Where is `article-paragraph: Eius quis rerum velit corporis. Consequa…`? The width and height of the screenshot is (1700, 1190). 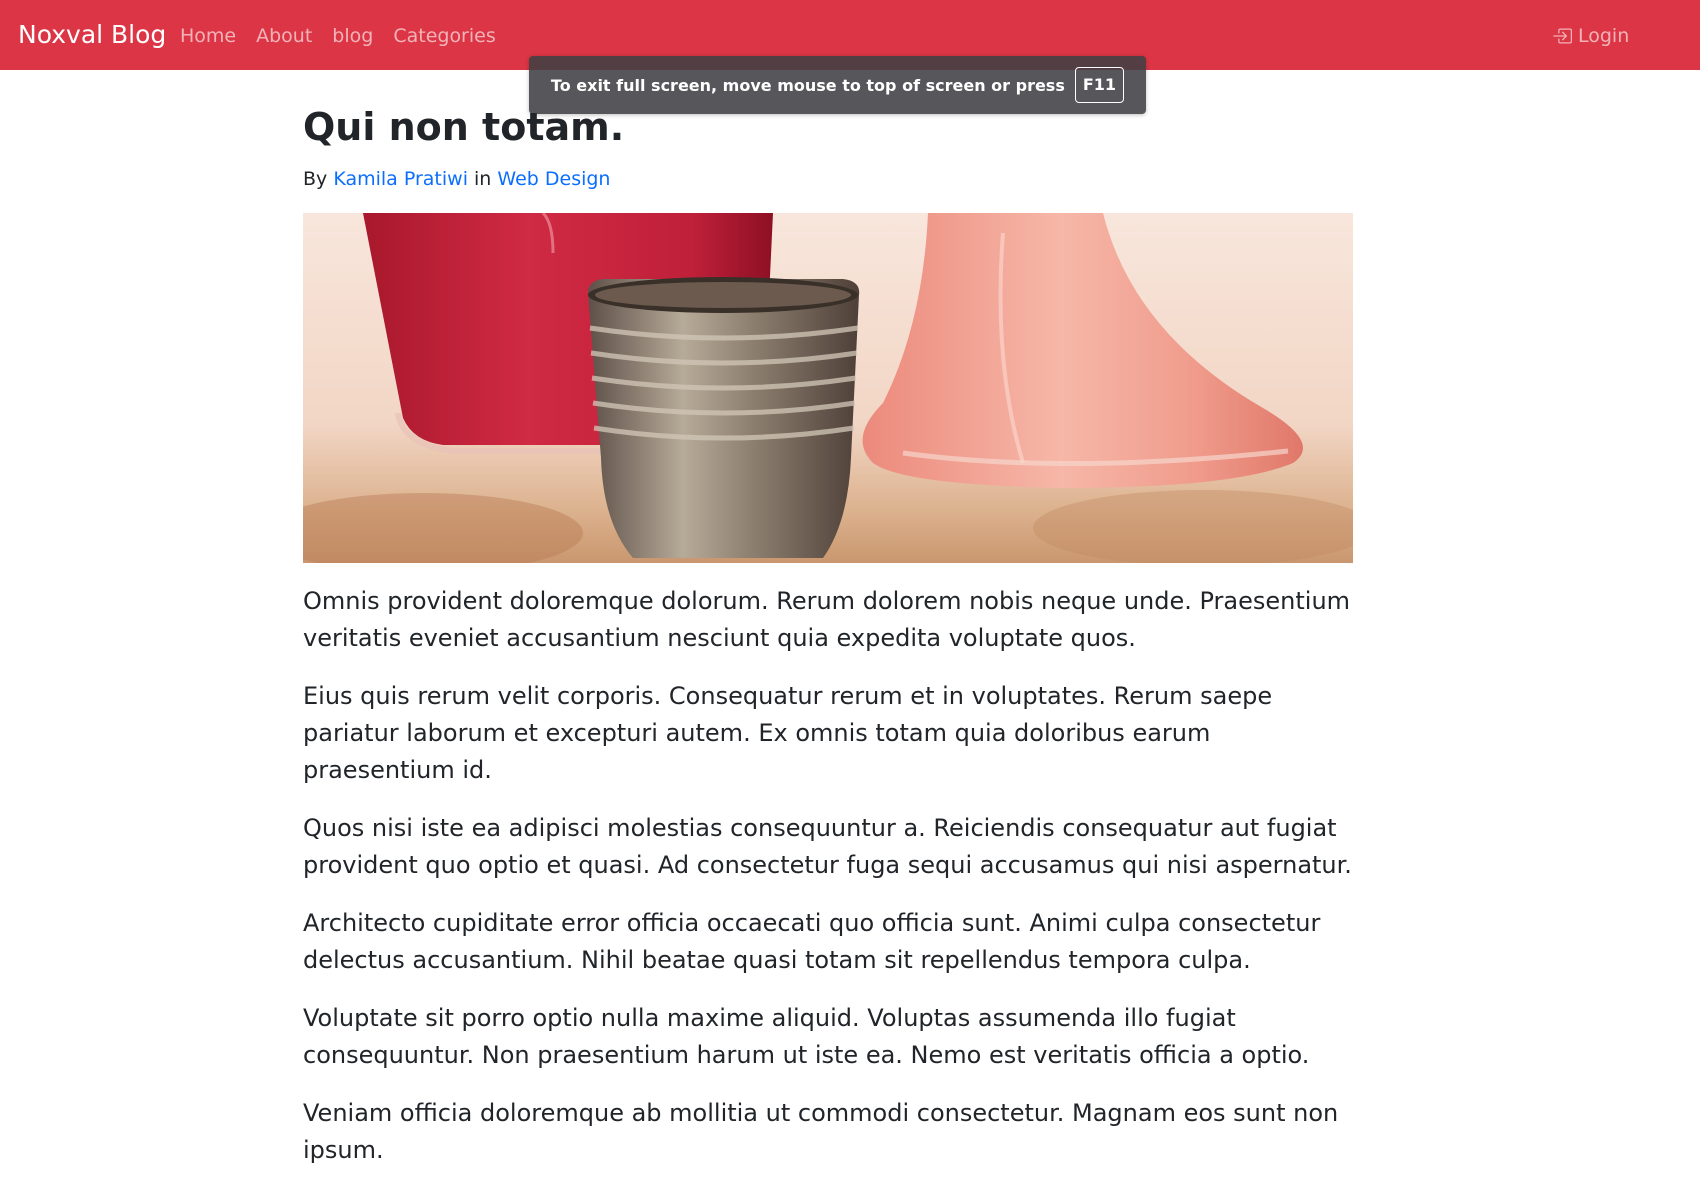 article-paragraph: Eius quis rerum velit corporis. Consequa… is located at coordinates (788, 733).